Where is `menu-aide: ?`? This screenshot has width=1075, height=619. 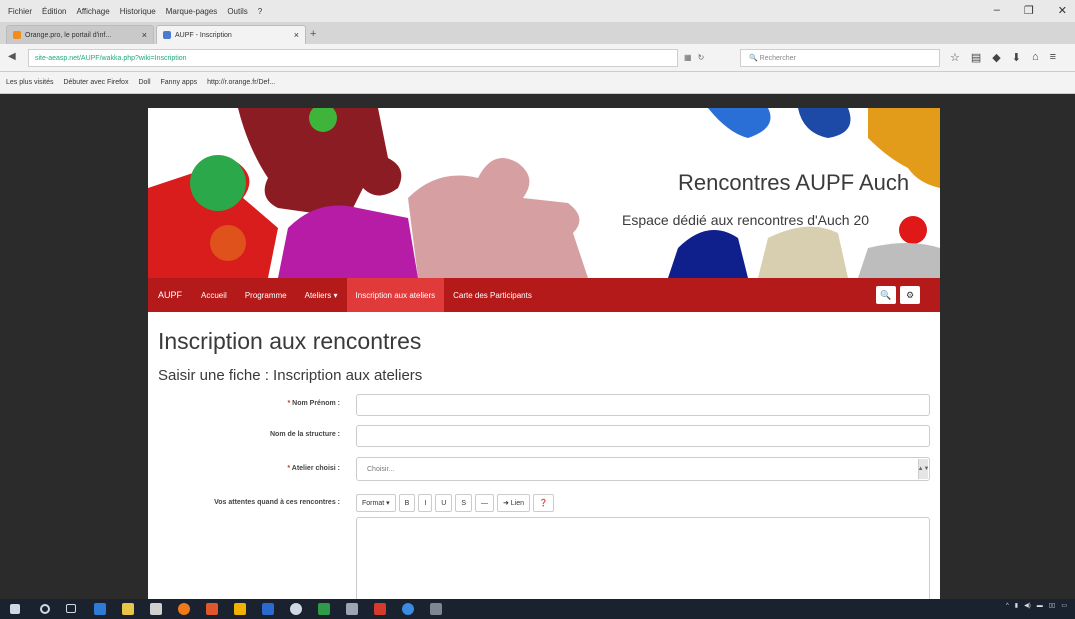
menu-aide: ? is located at coordinates (260, 11).